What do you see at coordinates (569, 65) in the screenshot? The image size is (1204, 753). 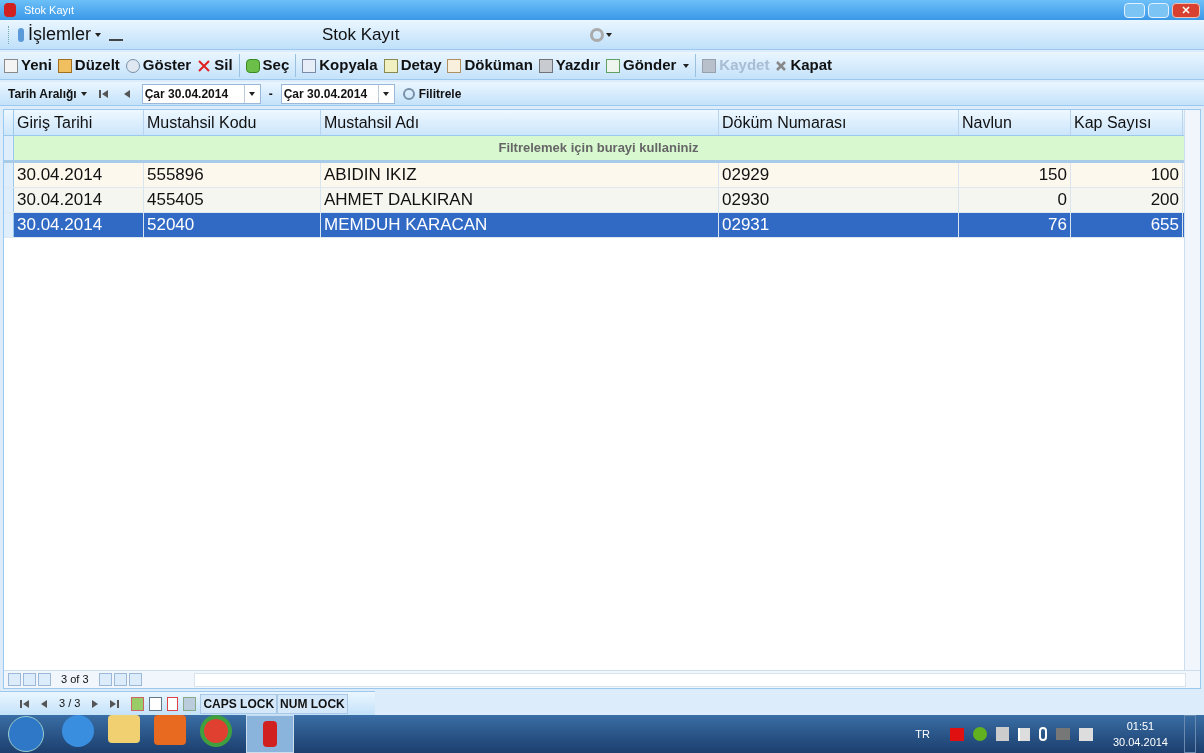 I see `toolbar-button: Yazdır` at bounding box center [569, 65].